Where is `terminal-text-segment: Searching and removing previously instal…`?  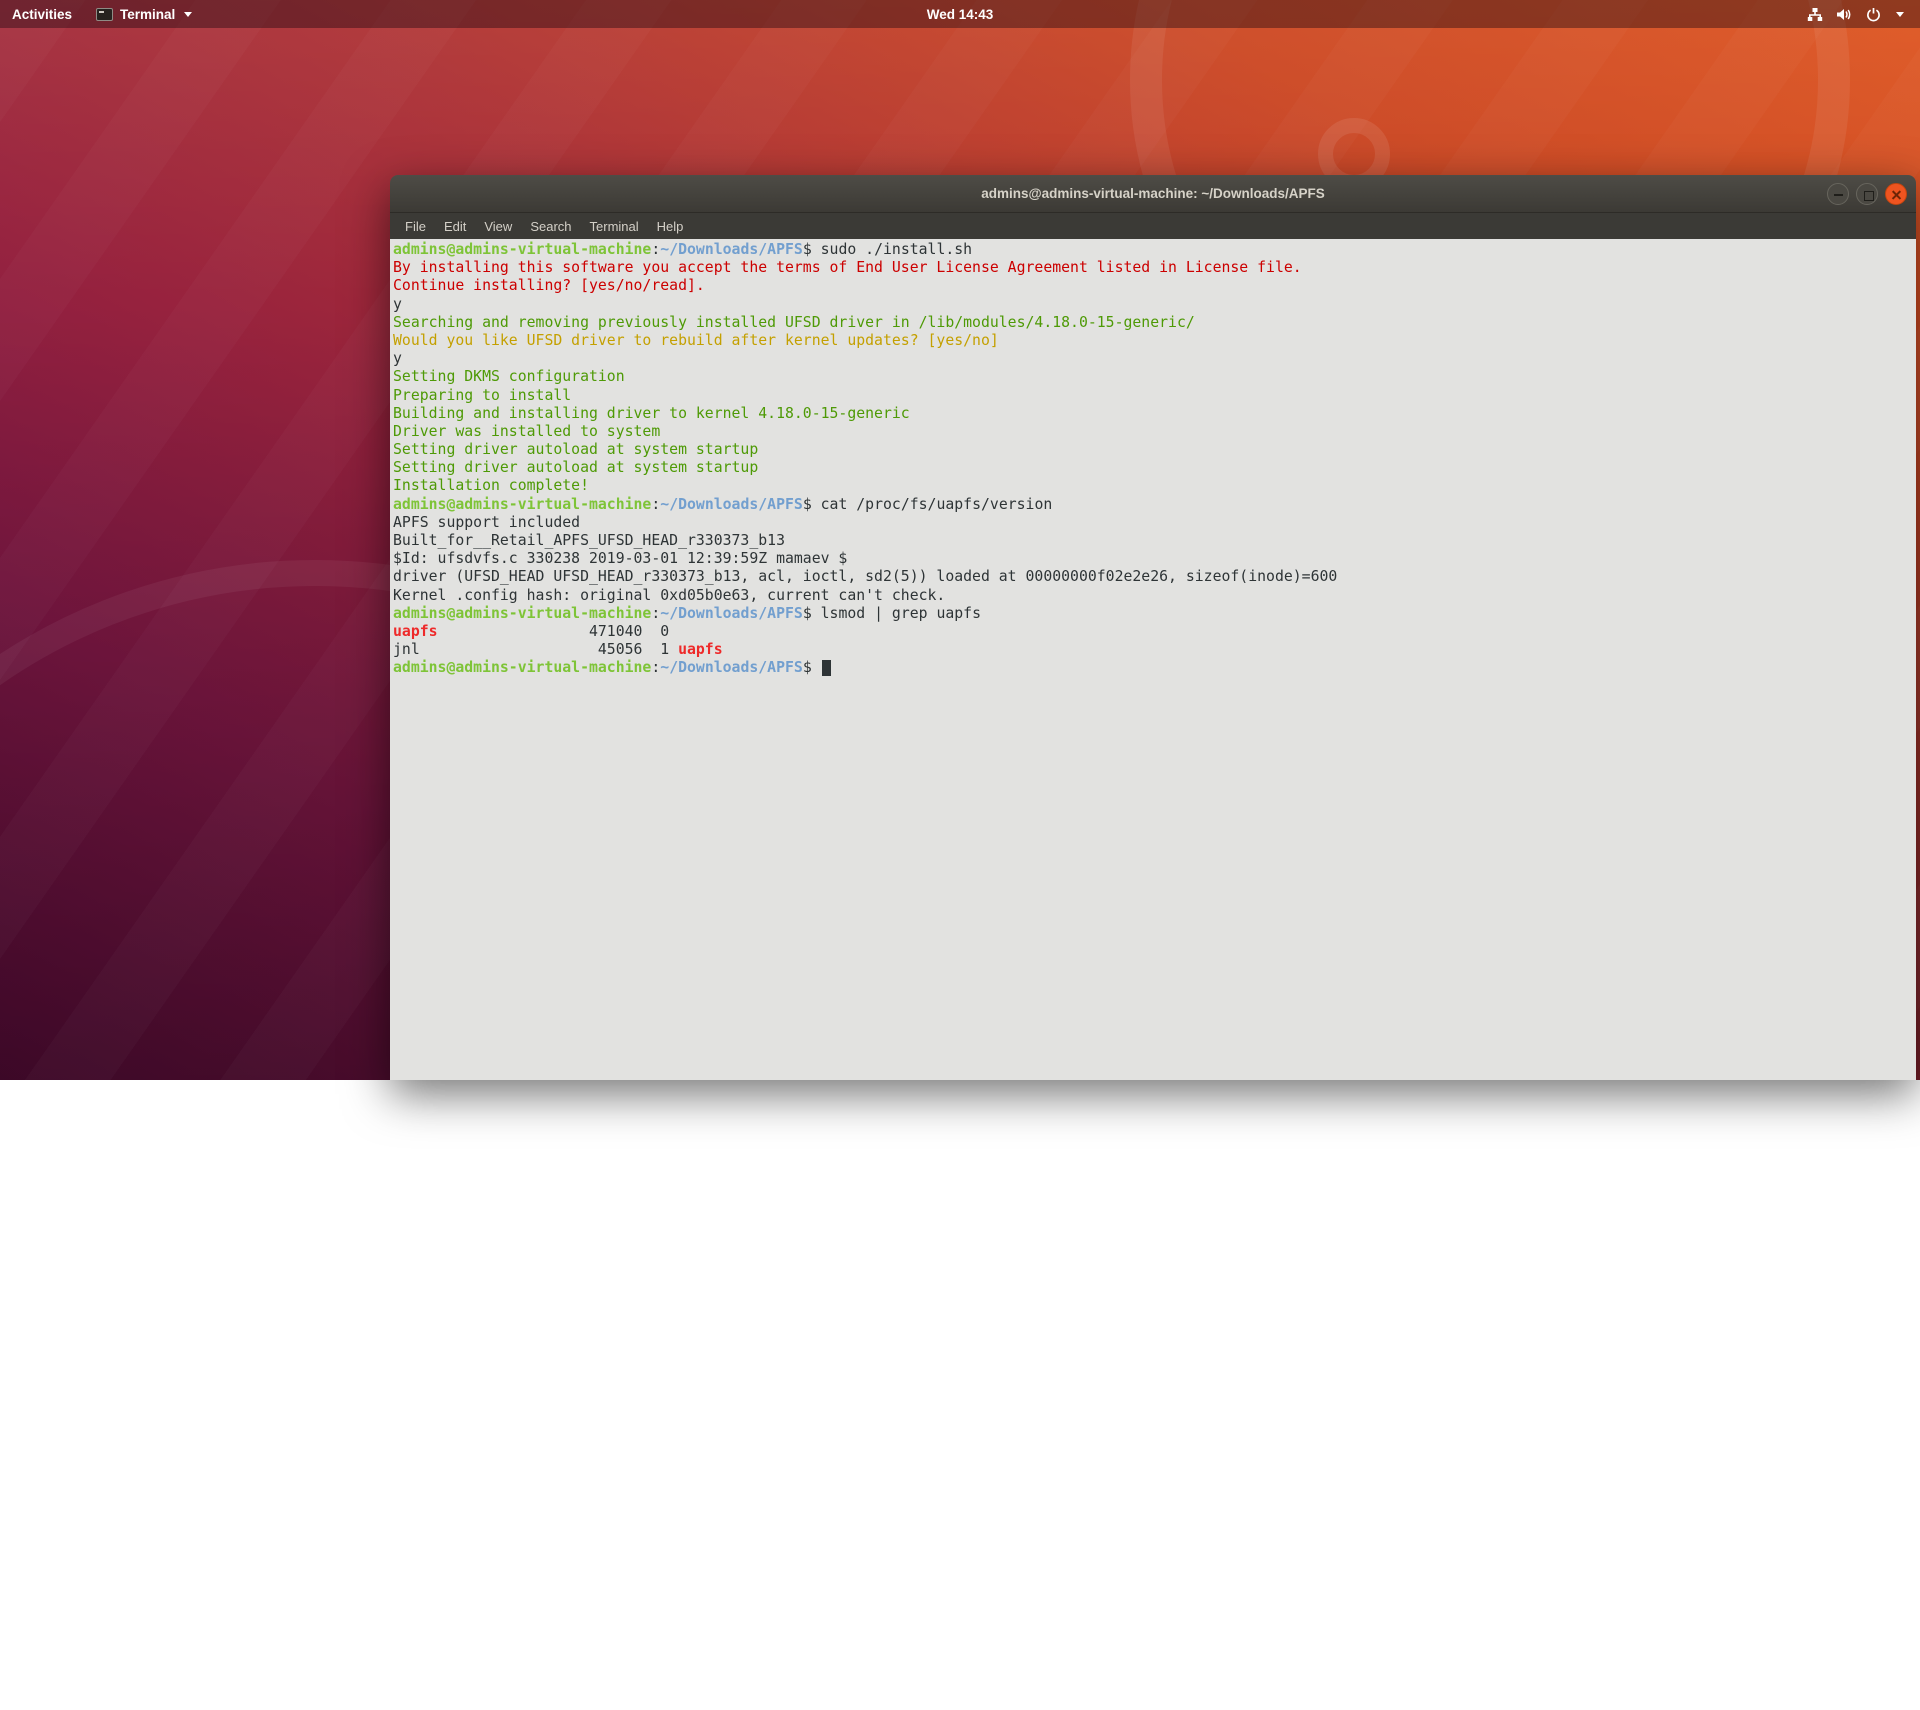
terminal-text-segment: Searching and removing previously instal… is located at coordinates (794, 322).